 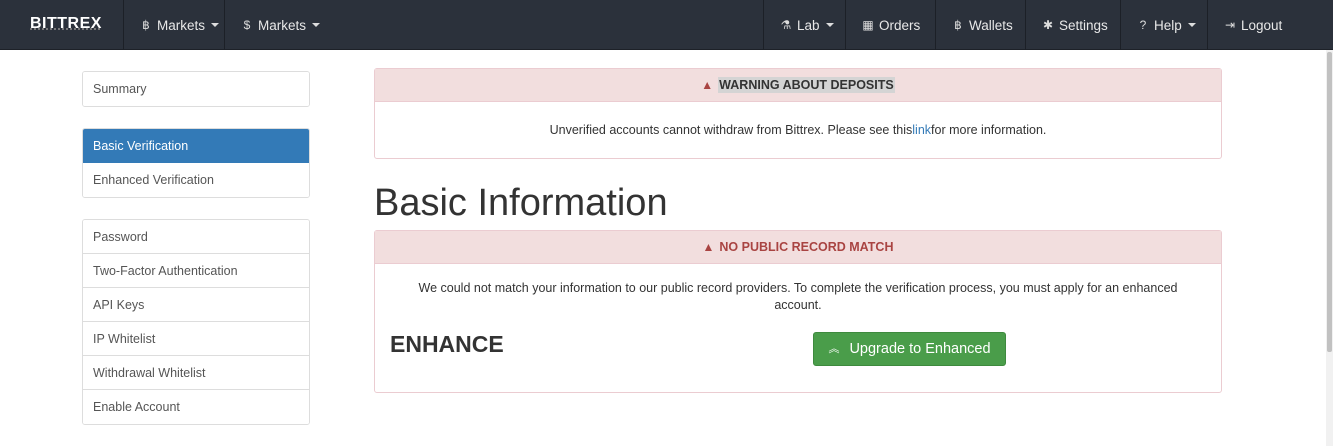 What do you see at coordinates (1143, 25) in the screenshot?
I see `question-icon: ?` at bounding box center [1143, 25].